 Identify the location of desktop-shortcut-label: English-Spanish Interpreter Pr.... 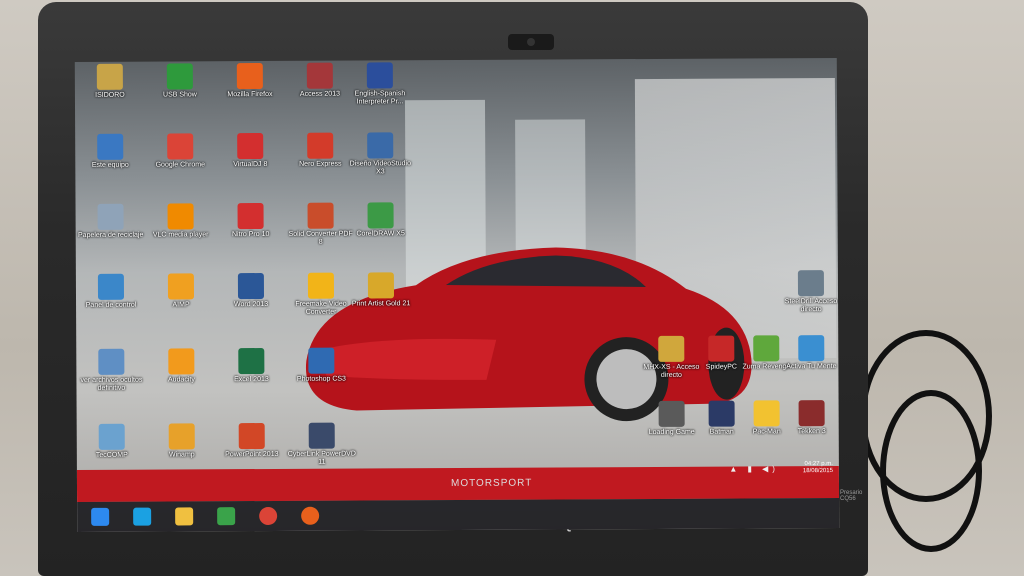
(380, 98).